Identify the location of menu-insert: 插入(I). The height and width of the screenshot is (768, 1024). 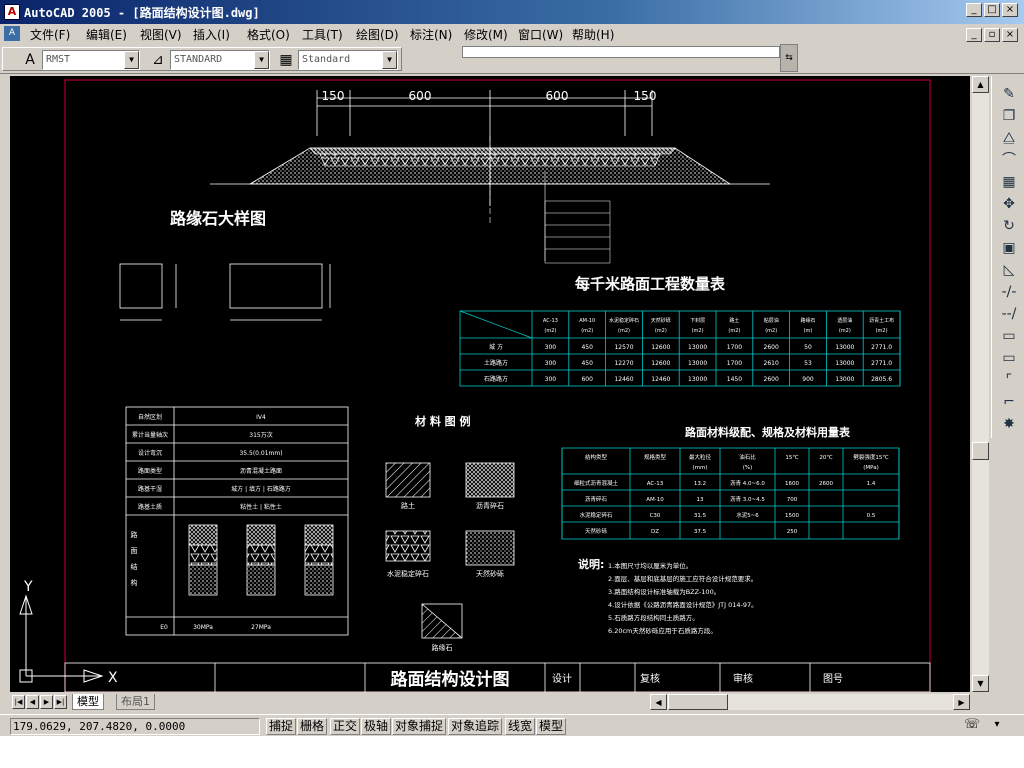
(211, 34).